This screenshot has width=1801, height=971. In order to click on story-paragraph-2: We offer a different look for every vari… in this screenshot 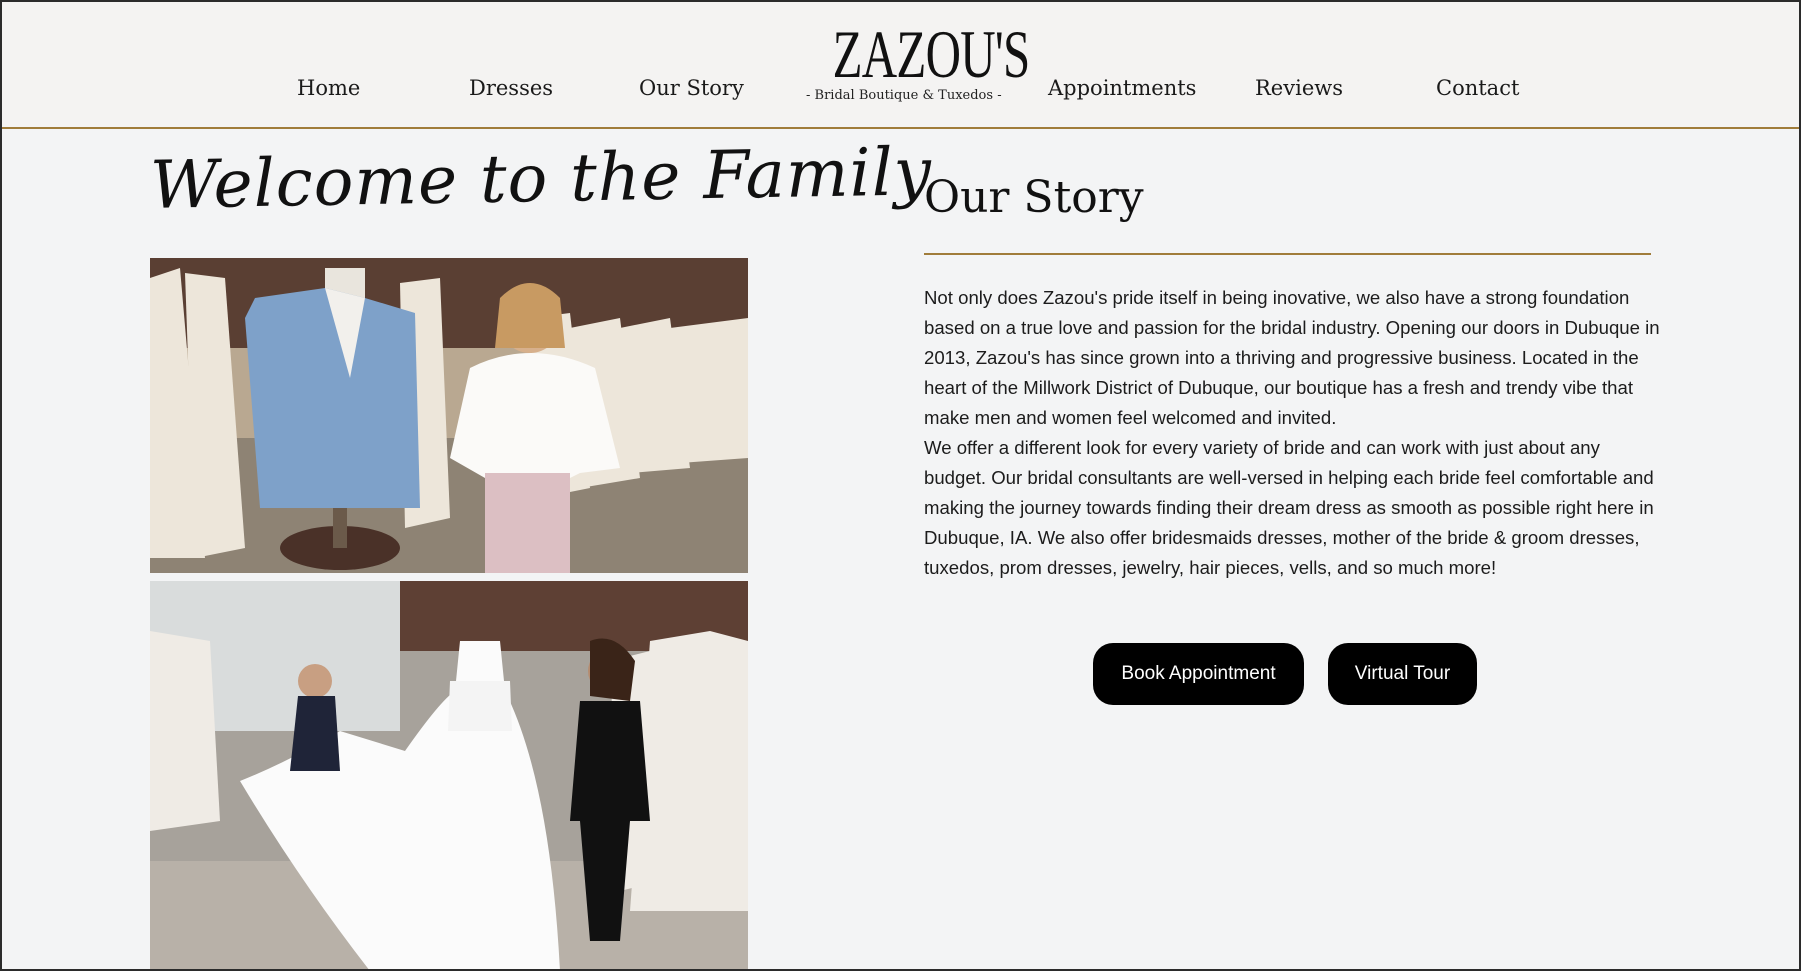, I will do `click(1289, 507)`.